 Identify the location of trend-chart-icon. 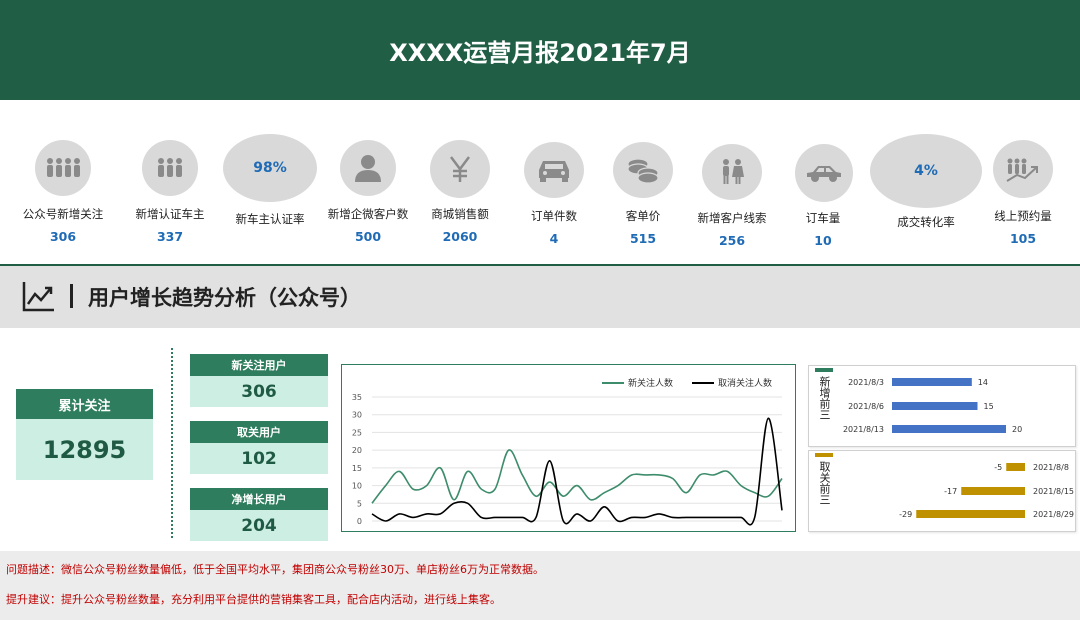
(38, 297).